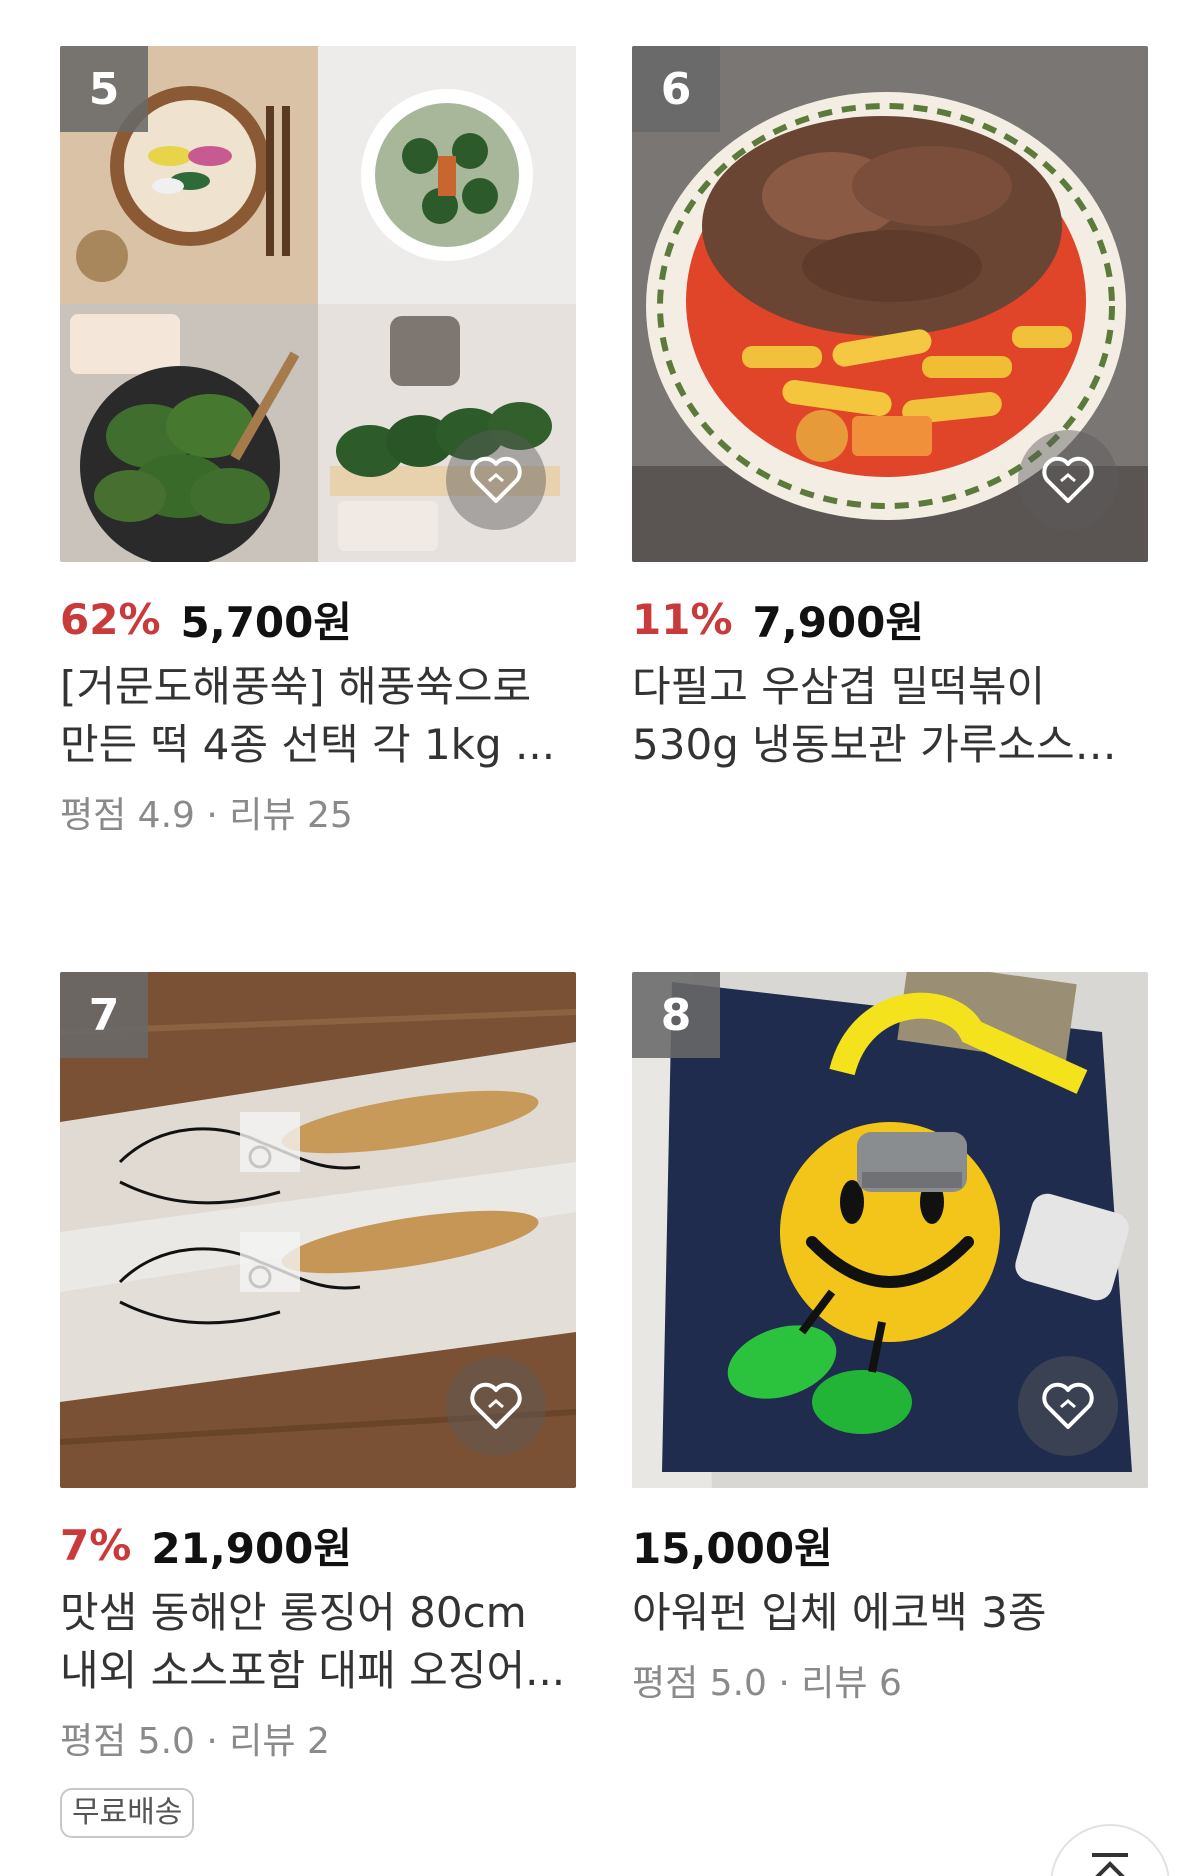  What do you see at coordinates (195, 1741) in the screenshot?
I see `rating-review: 평점 5.0 · 리뷰 2` at bounding box center [195, 1741].